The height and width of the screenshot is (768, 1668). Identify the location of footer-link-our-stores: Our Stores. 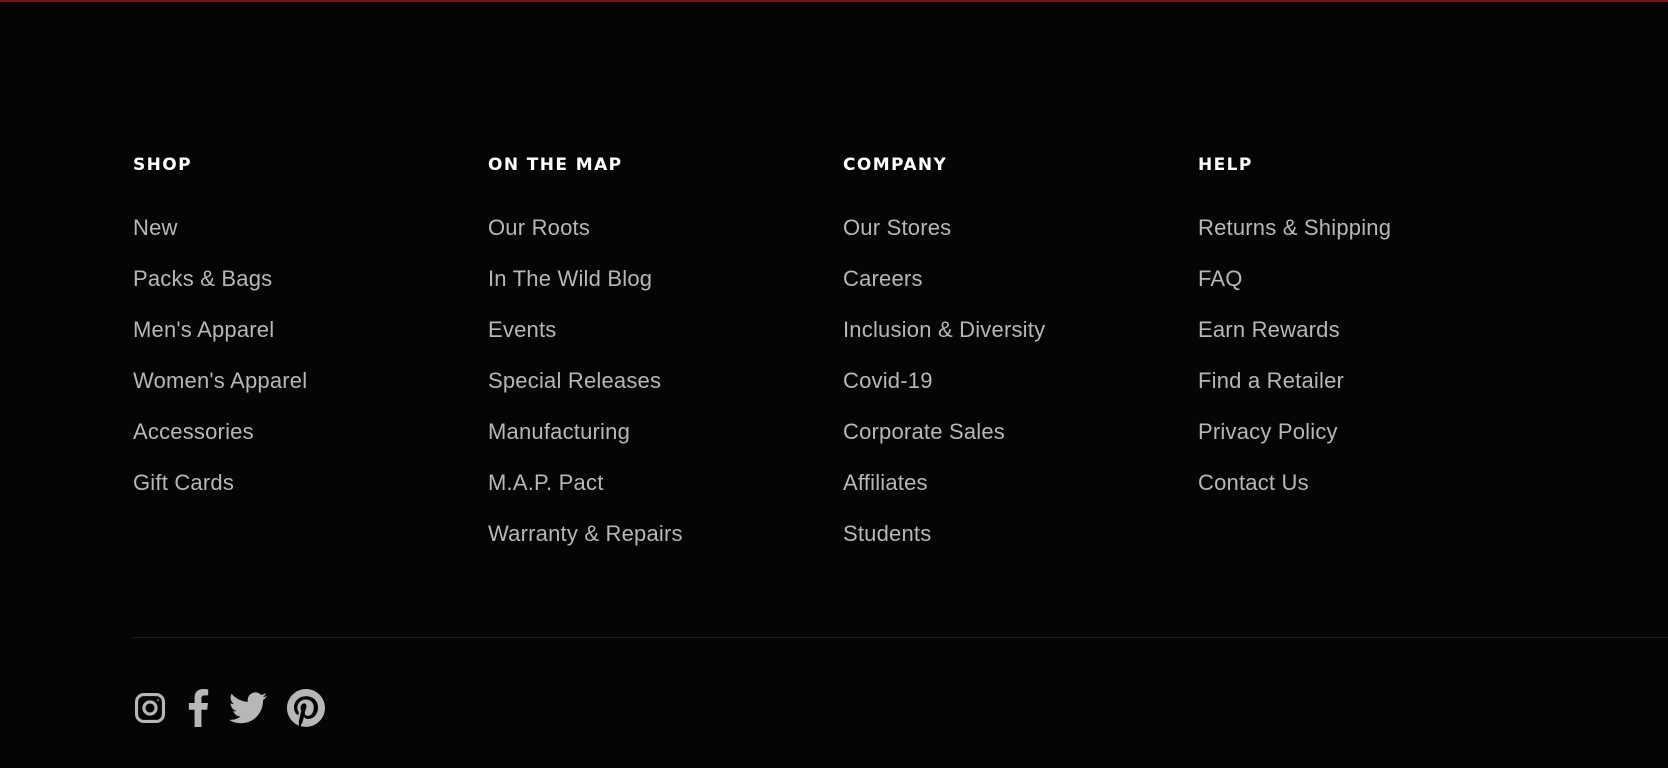
(897, 227).